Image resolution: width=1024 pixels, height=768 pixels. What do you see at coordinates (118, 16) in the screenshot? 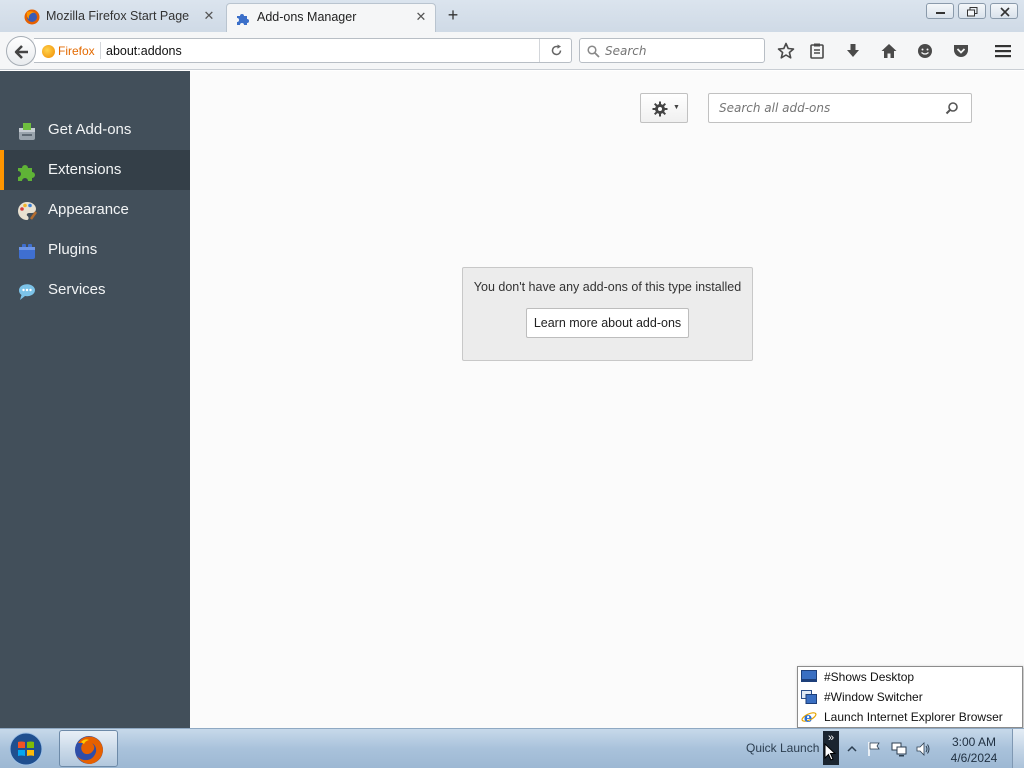
I see `tab-label: Mozilla Firefox Start Page` at bounding box center [118, 16].